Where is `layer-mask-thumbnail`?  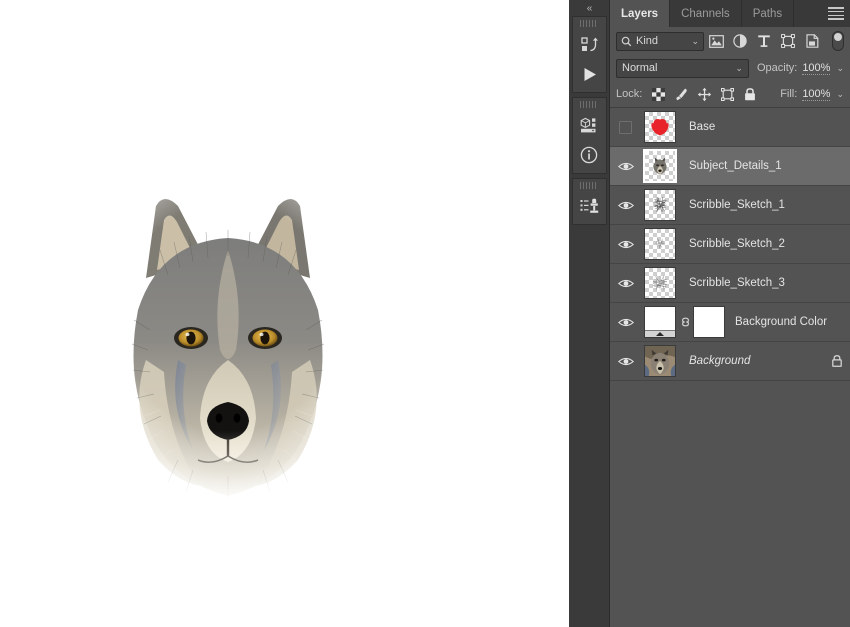 layer-mask-thumbnail is located at coordinates (709, 322).